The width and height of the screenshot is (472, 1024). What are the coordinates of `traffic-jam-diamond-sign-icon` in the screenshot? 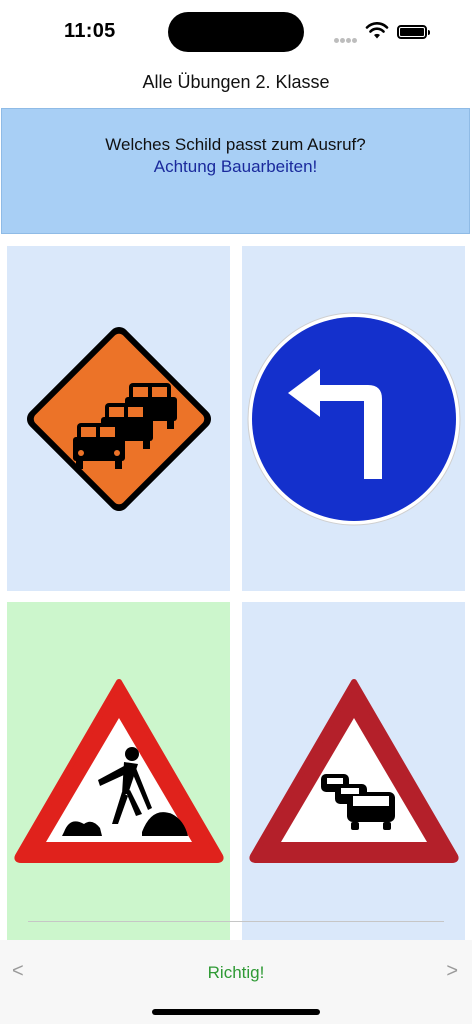 It's located at (118, 418).